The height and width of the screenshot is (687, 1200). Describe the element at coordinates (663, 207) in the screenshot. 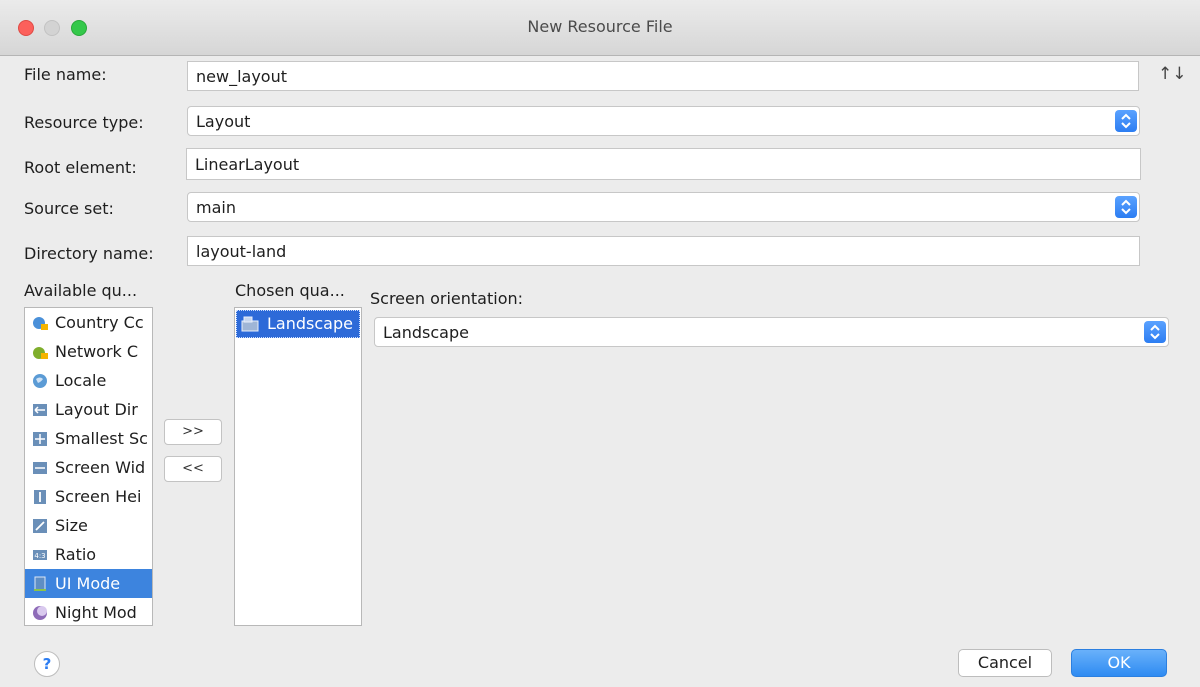

I see `source-set-select: main` at that location.